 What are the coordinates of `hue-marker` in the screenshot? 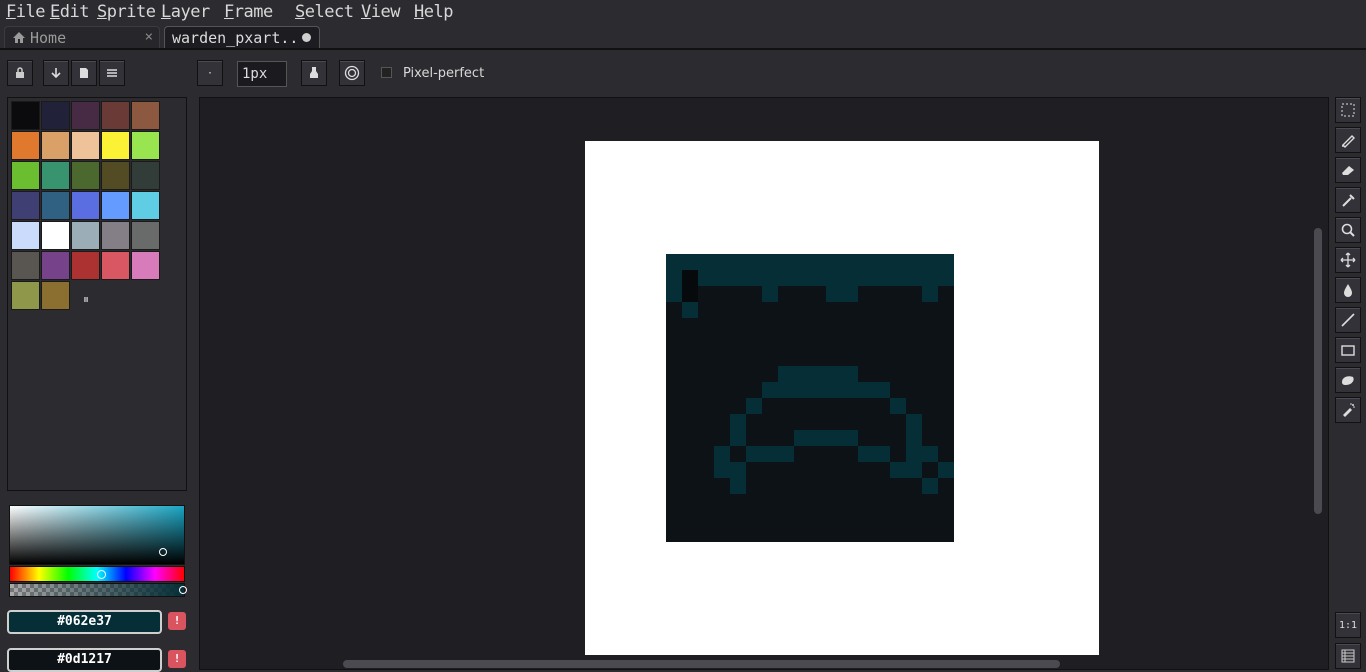 It's located at (101, 574).